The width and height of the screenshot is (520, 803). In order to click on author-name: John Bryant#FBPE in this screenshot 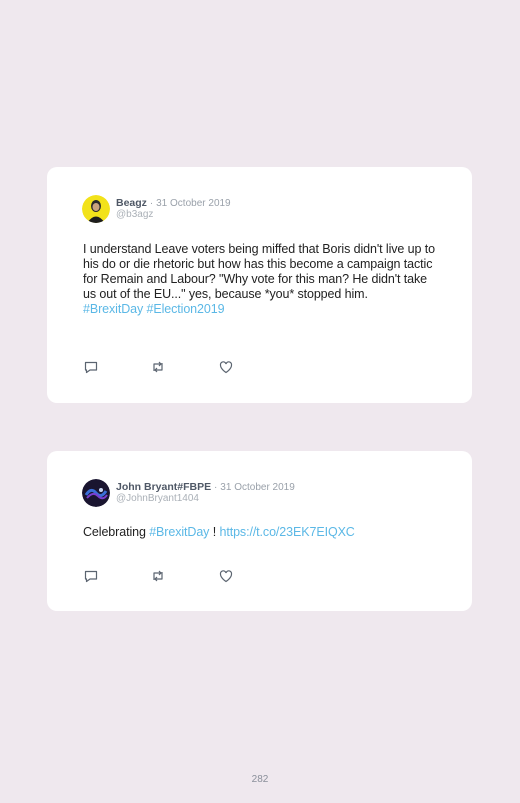, I will do `click(163, 487)`.